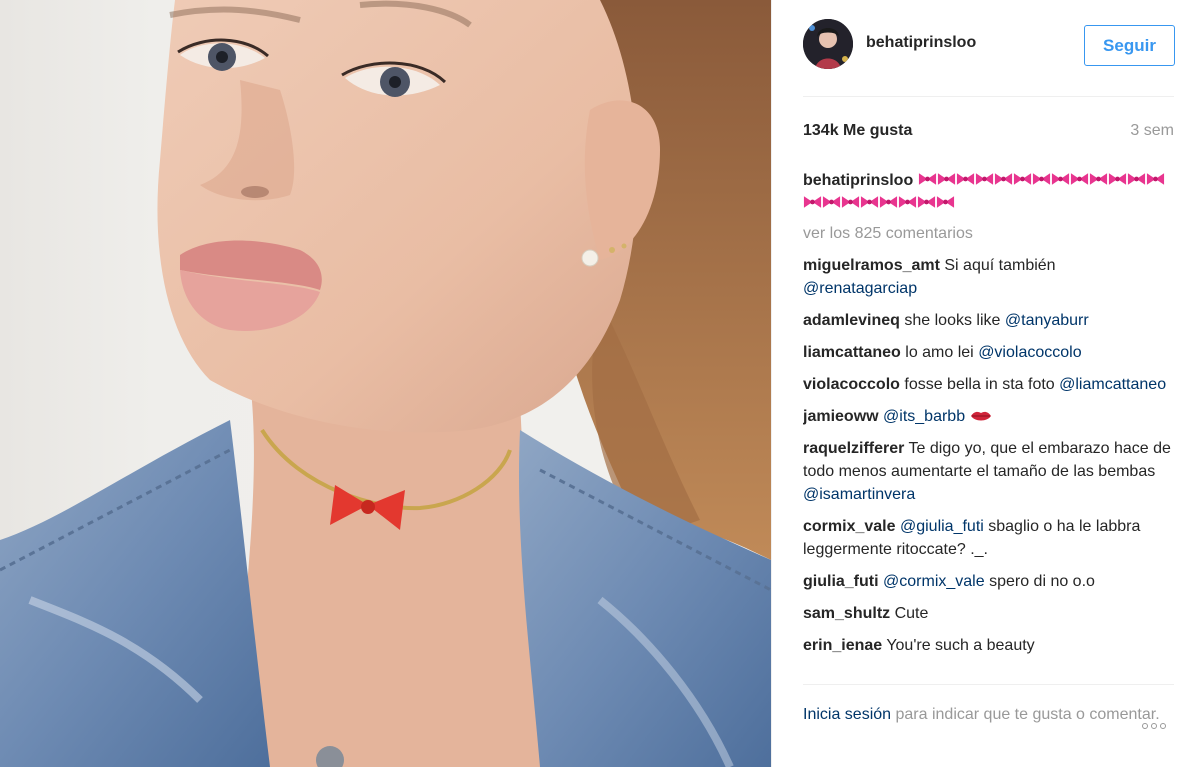 This screenshot has height=767, width=1200. What do you see at coordinates (909, 613) in the screenshot?
I see `comment-text: Cute` at bounding box center [909, 613].